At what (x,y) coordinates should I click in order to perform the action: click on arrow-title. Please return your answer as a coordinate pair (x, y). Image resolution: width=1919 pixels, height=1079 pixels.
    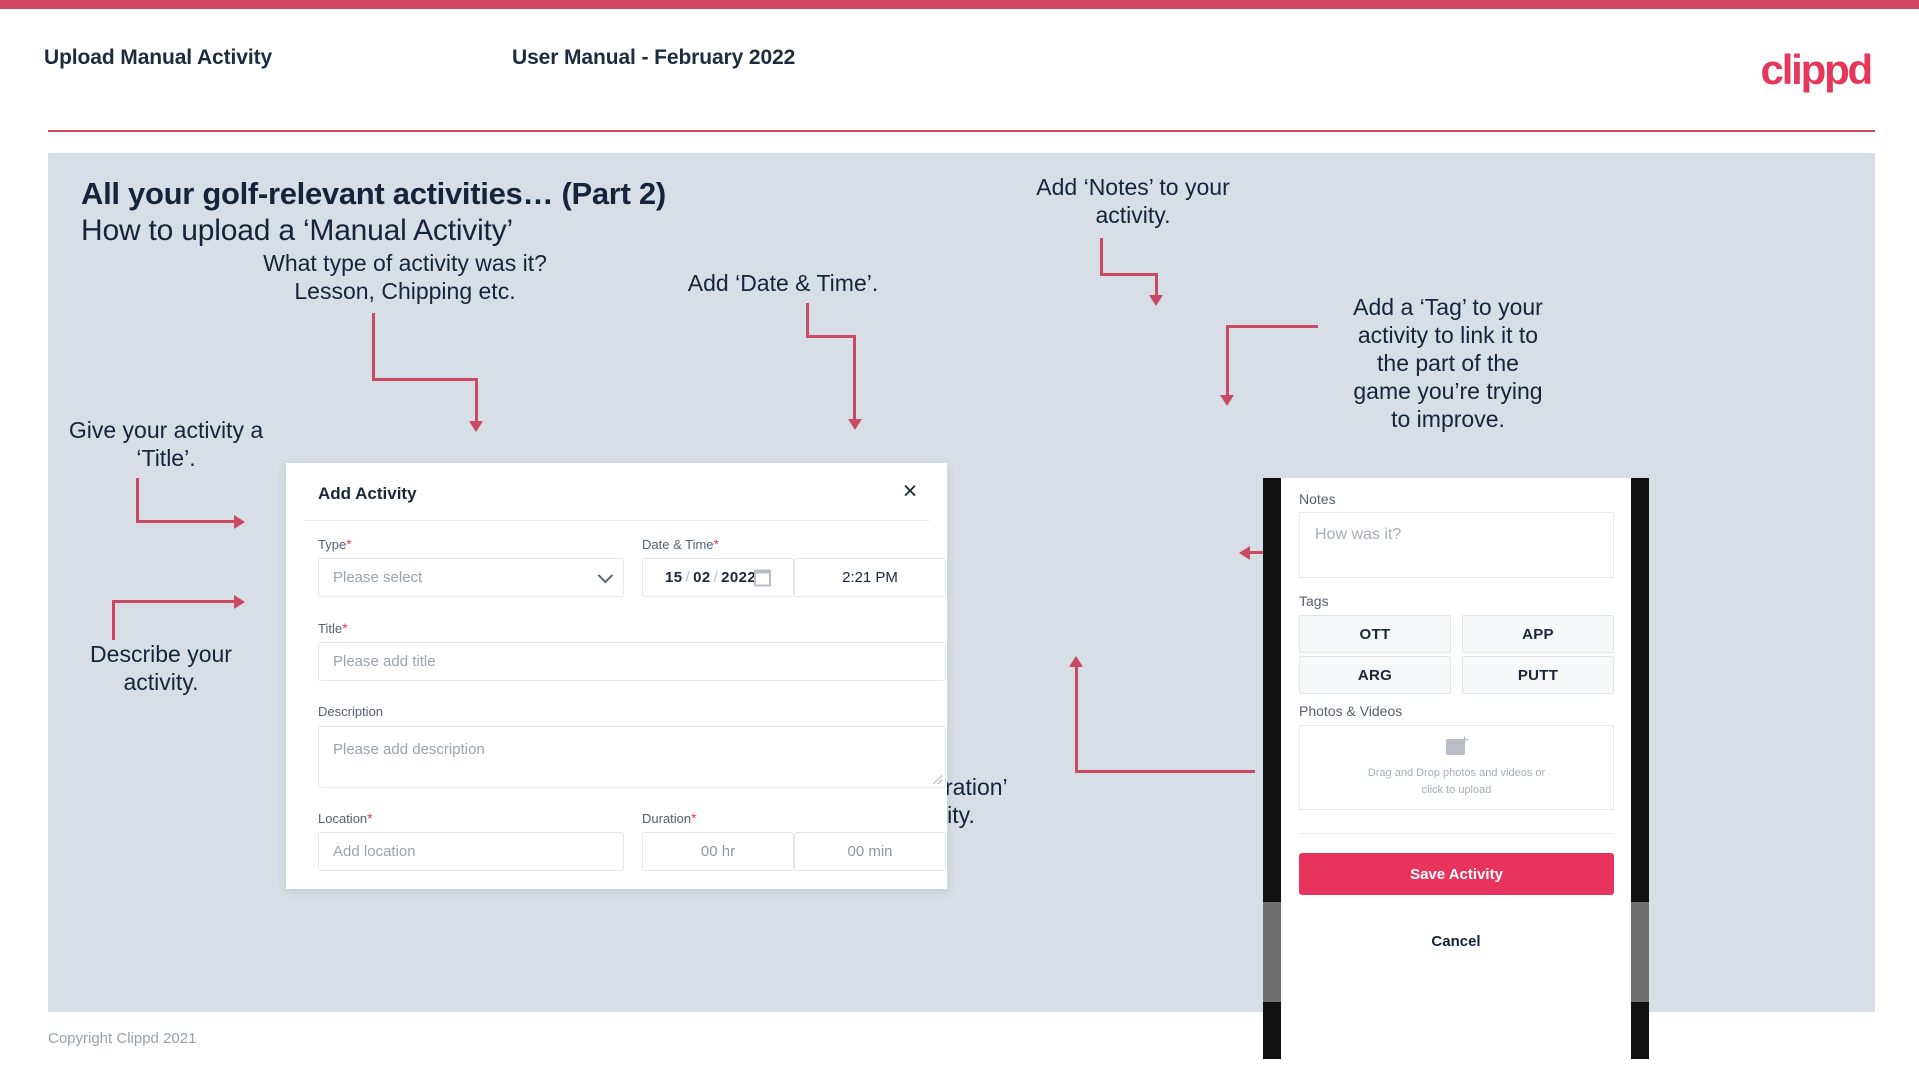
    Looking at the image, I should click on (239, 522).